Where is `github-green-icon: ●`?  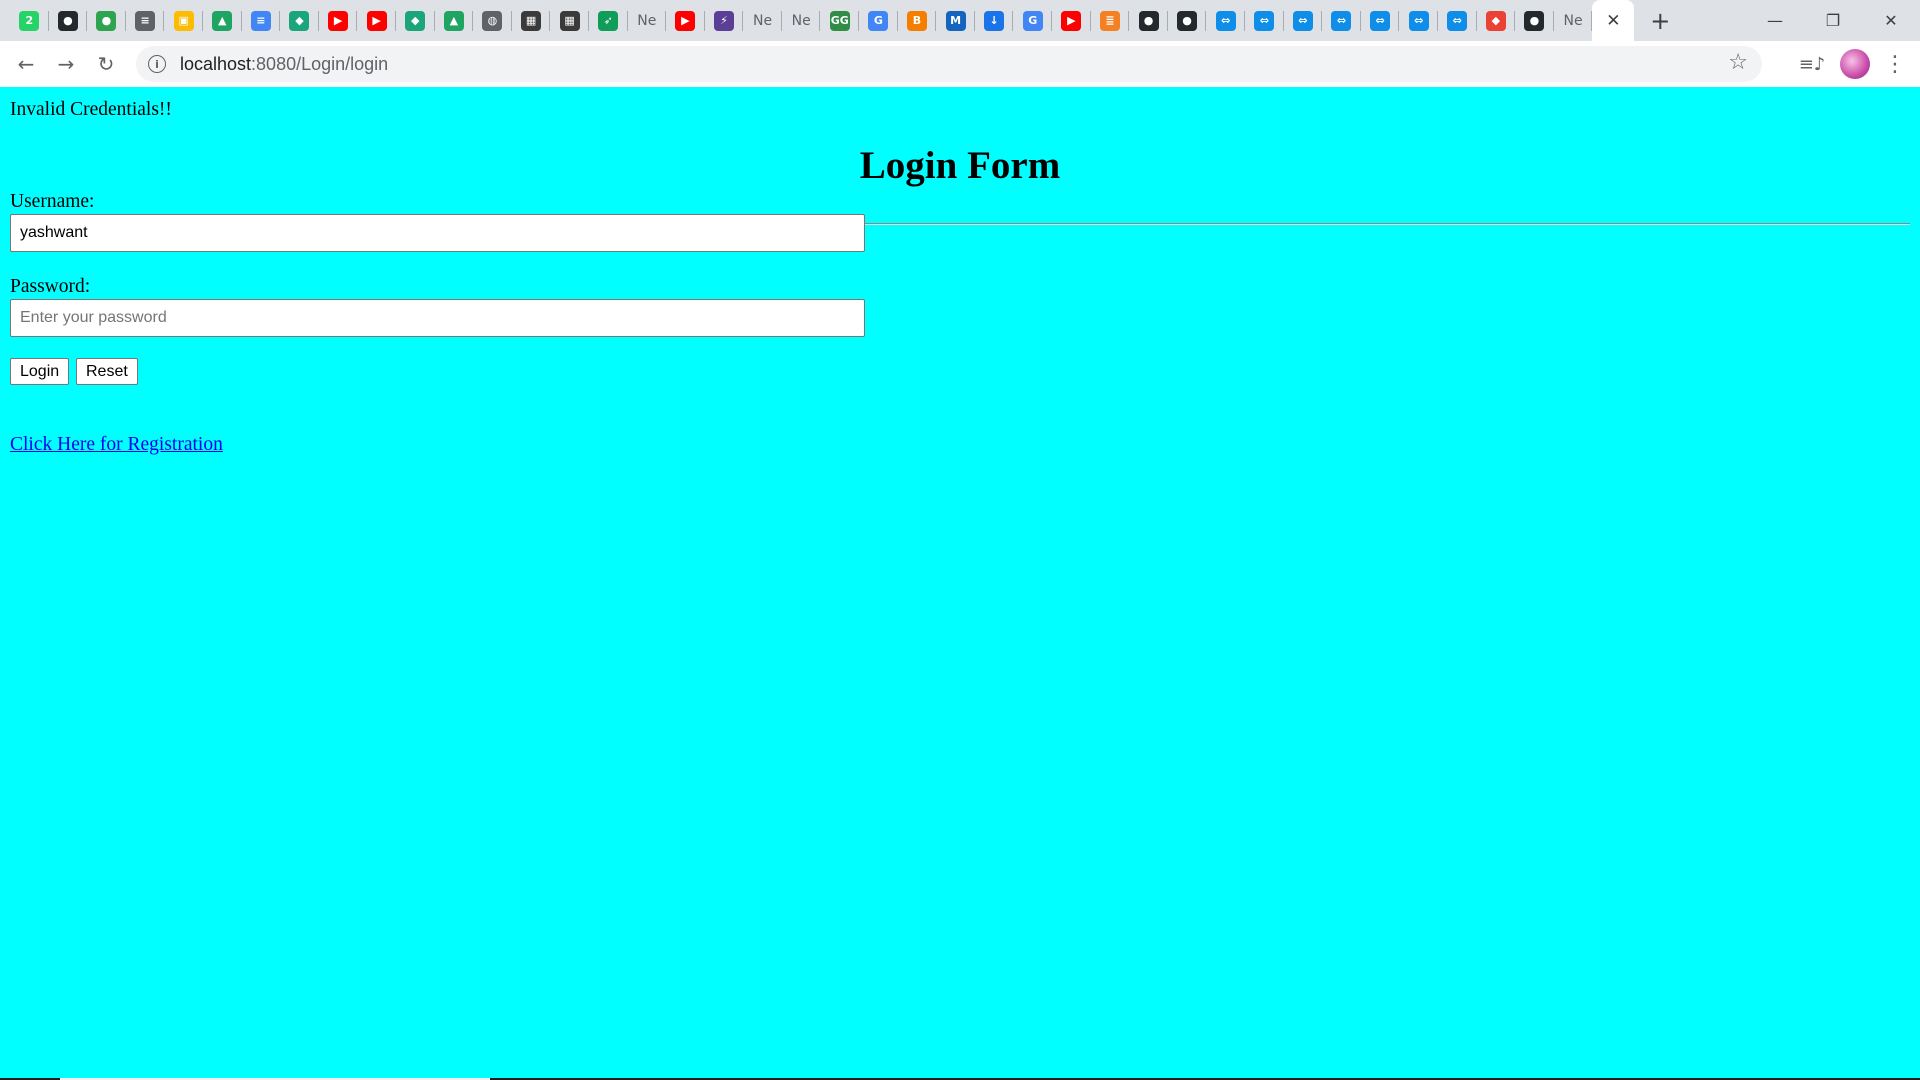 github-green-icon: ● is located at coordinates (106, 20).